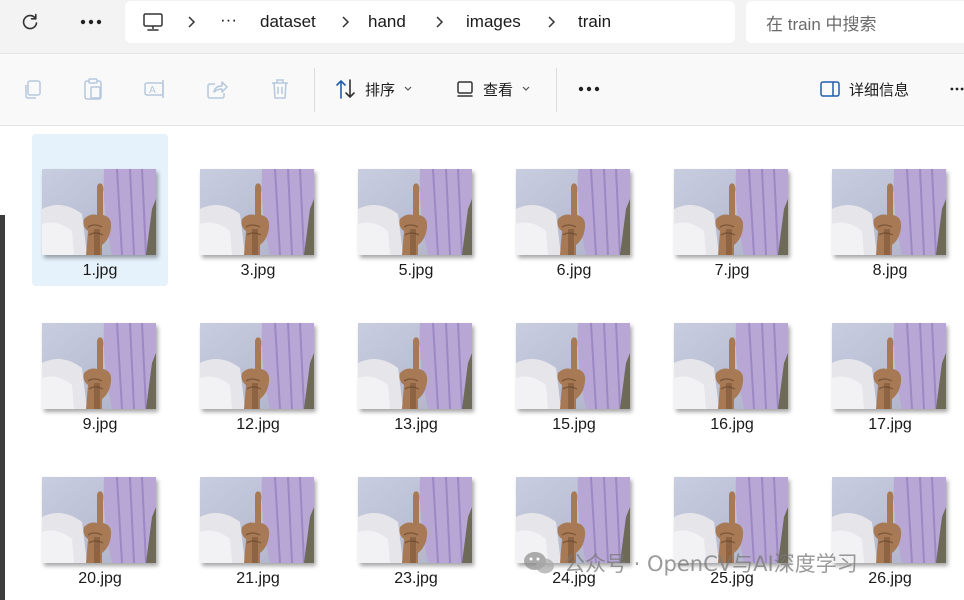 The width and height of the screenshot is (964, 600). What do you see at coordinates (100, 270) in the screenshot?
I see `file-name: 1.jpg` at bounding box center [100, 270].